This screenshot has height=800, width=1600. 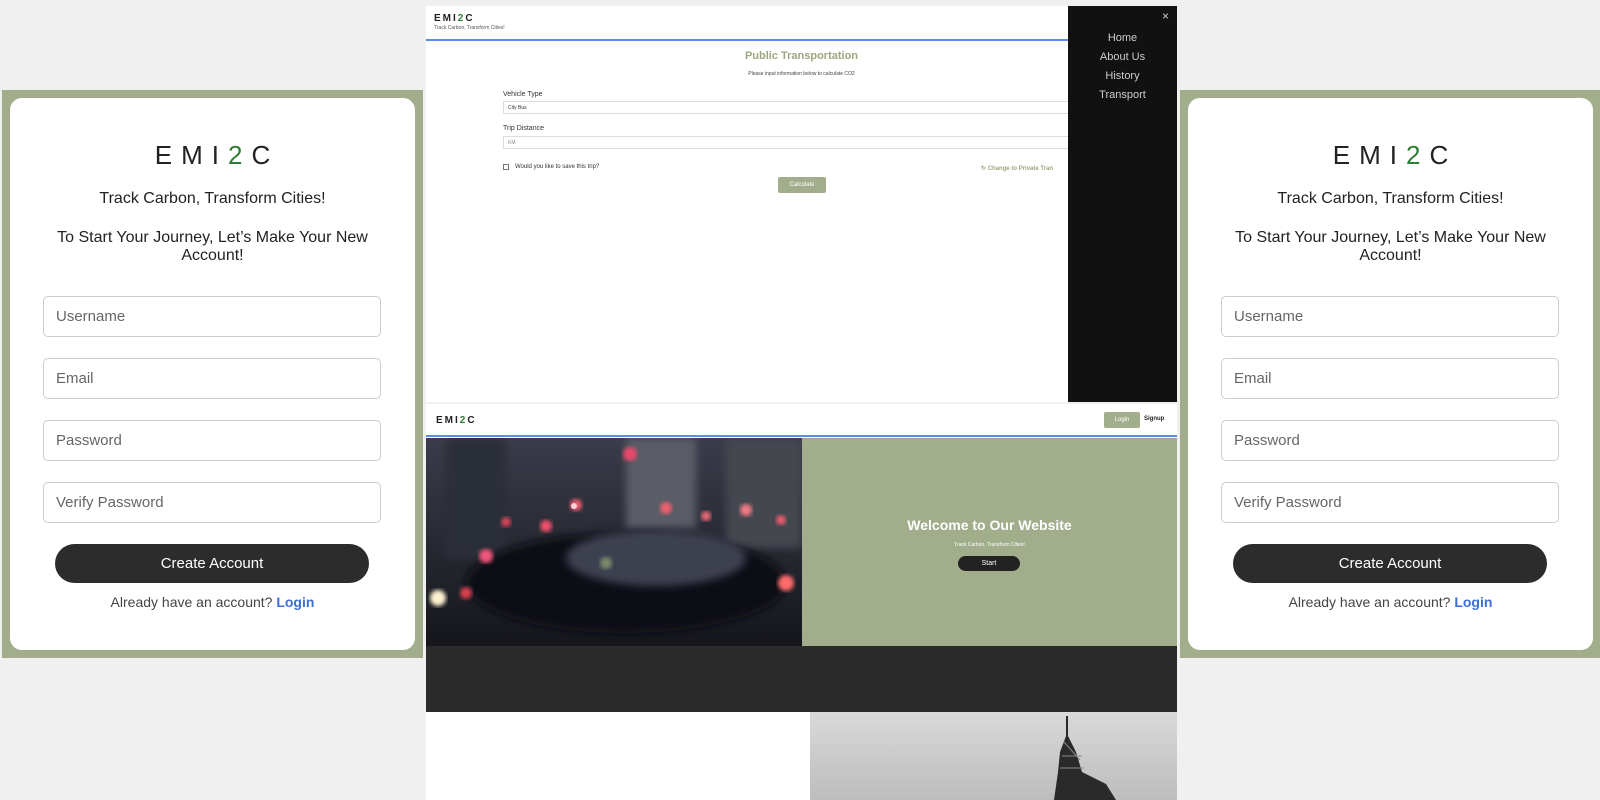 I want to click on start-button: Start, so click(x=989, y=563).